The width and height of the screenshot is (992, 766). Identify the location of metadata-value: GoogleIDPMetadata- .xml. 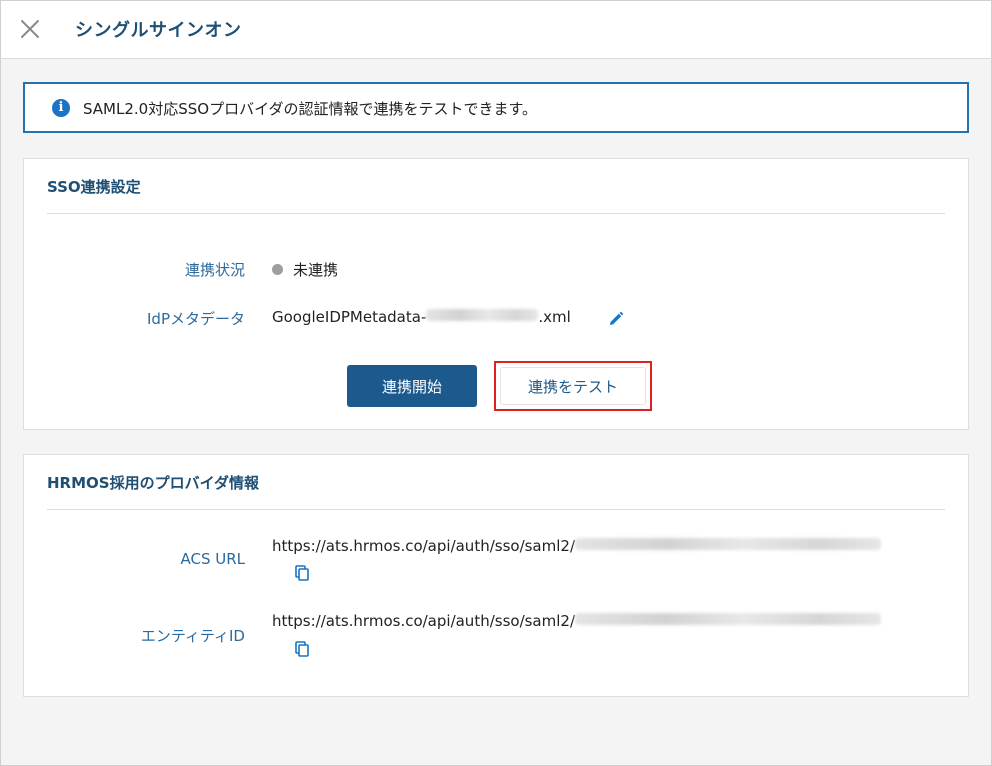
(421, 317).